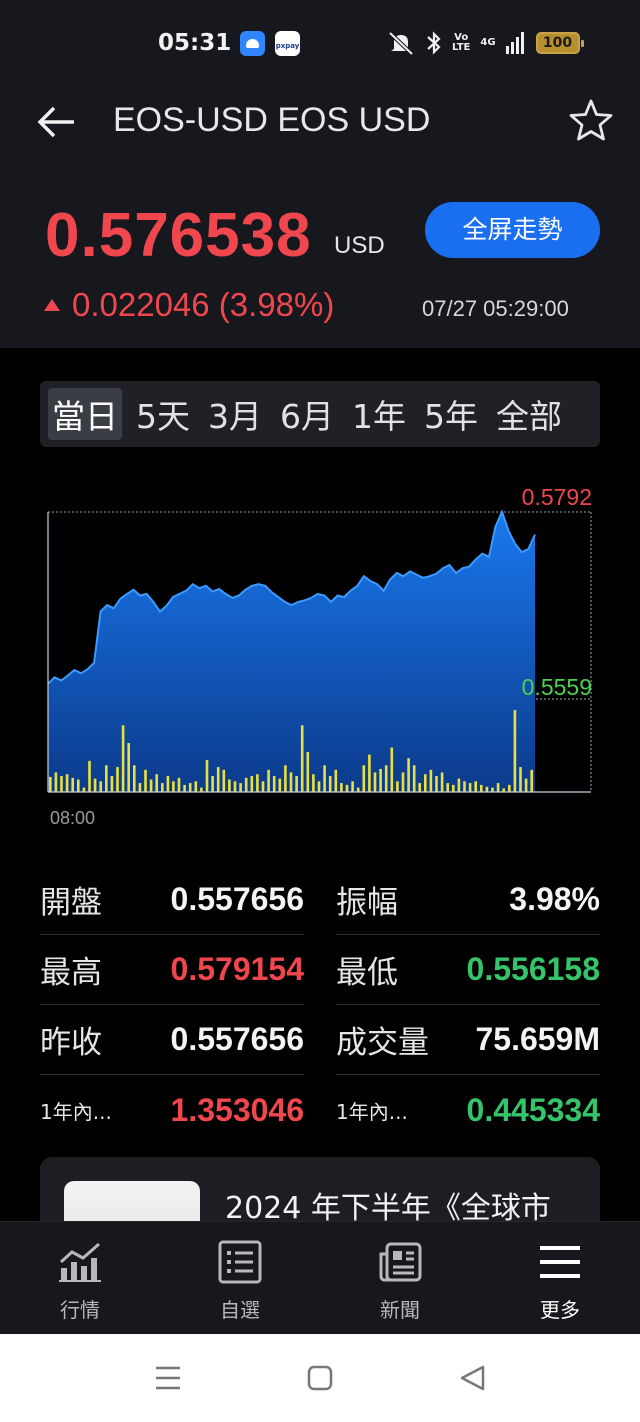 This screenshot has width=640, height=1422. Describe the element at coordinates (591, 121) in the screenshot. I see `favorite-star-icon` at that location.